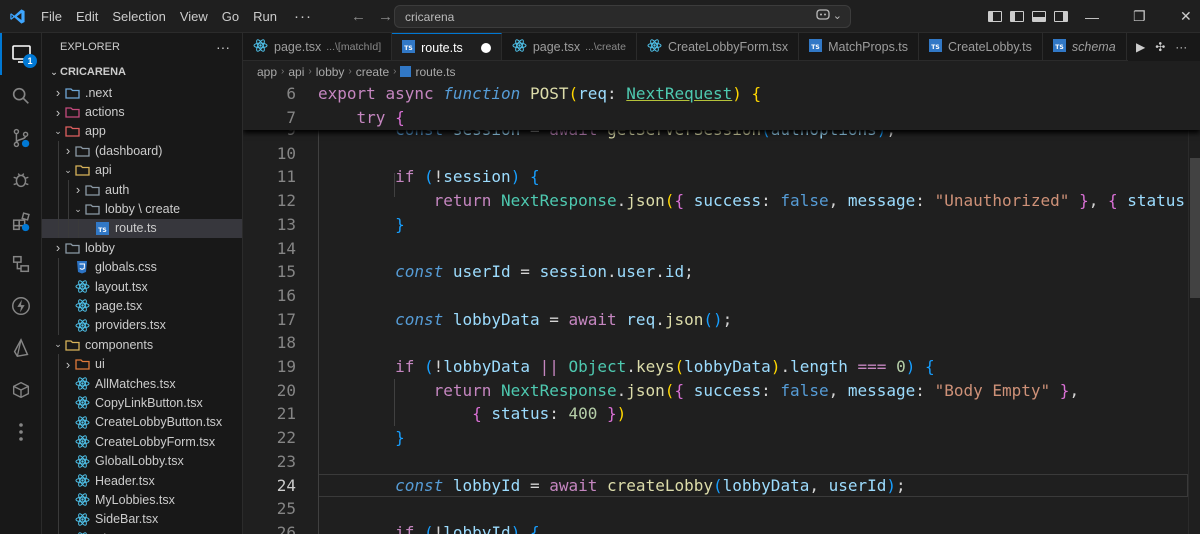 Image resolution: width=1200 pixels, height=534 pixels. Describe the element at coordinates (142, 364) in the screenshot. I see `tree-folder: › ui` at that location.